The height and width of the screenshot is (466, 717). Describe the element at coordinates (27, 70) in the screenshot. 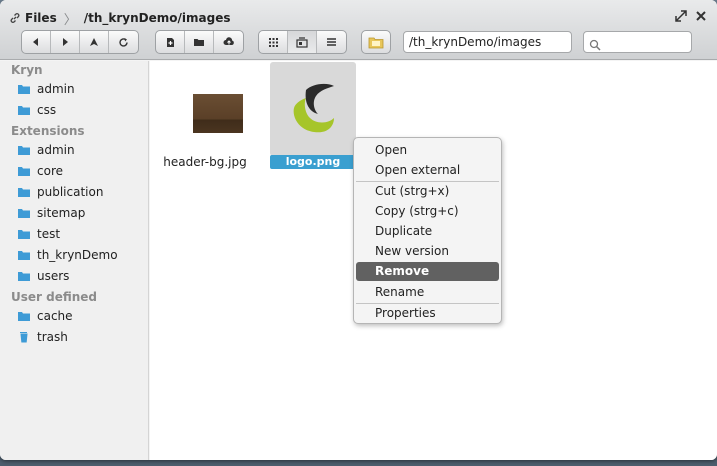

I see `sidebar-section-kryn: Kryn` at that location.